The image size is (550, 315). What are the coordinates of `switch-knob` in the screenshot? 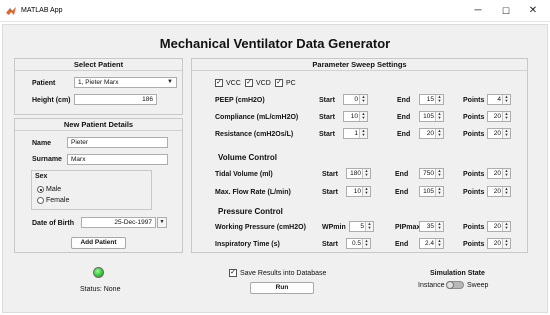 It's located at (450, 285).